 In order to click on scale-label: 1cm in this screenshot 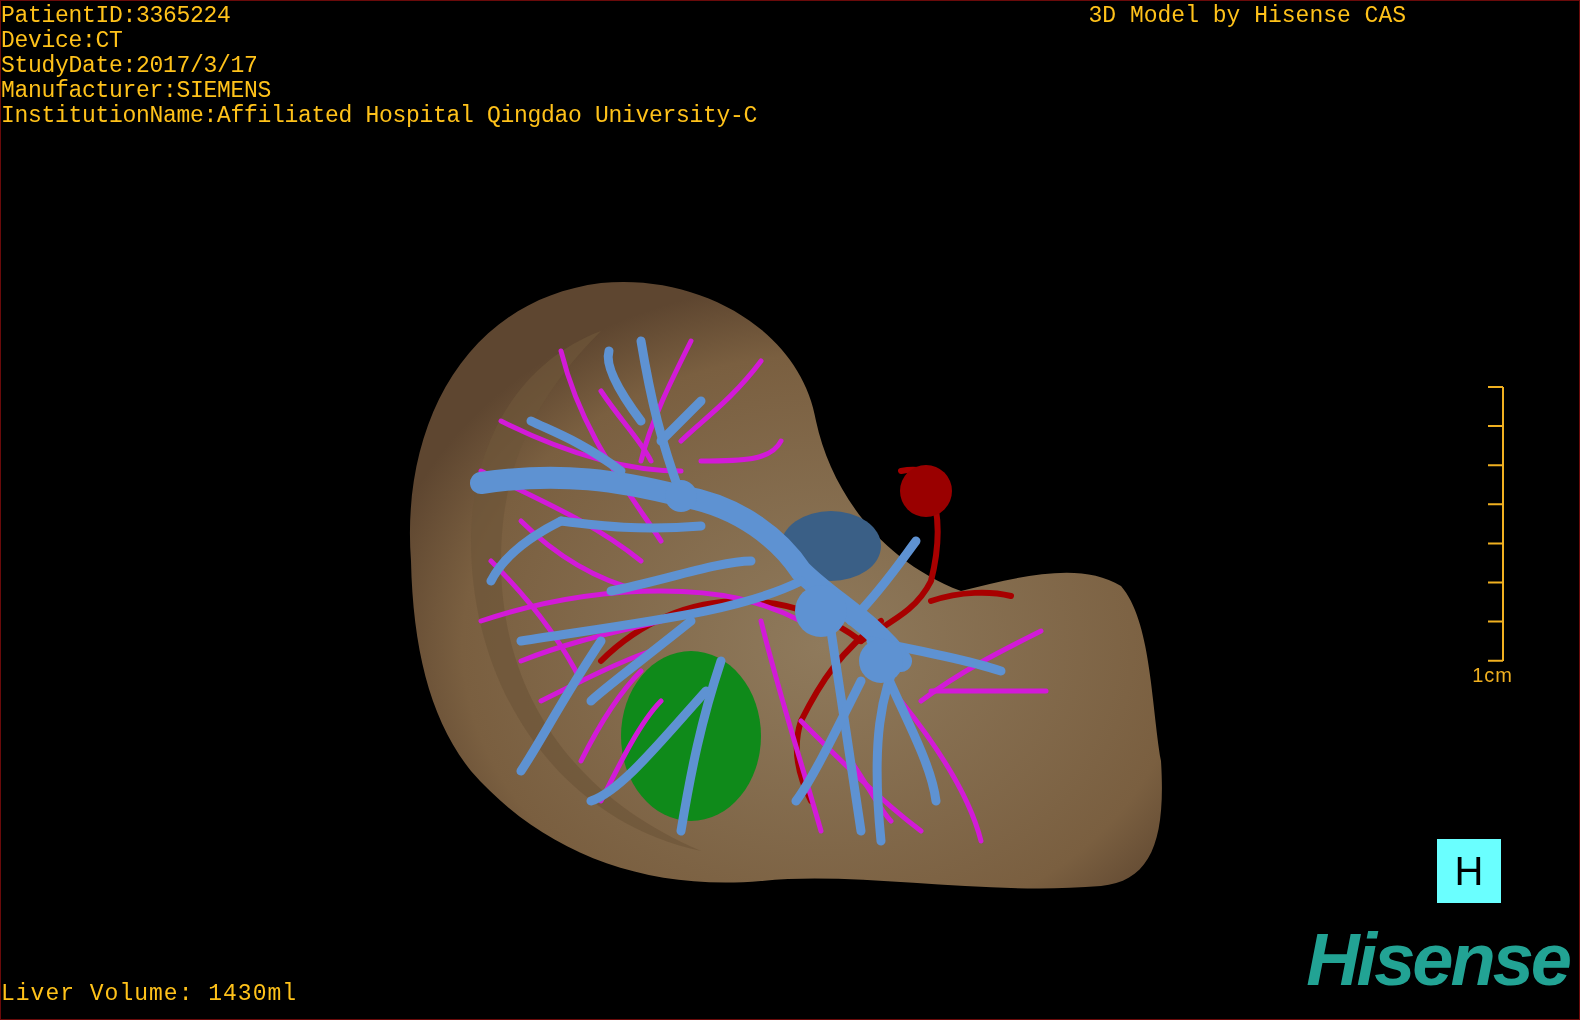, I will do `click(1492, 675)`.